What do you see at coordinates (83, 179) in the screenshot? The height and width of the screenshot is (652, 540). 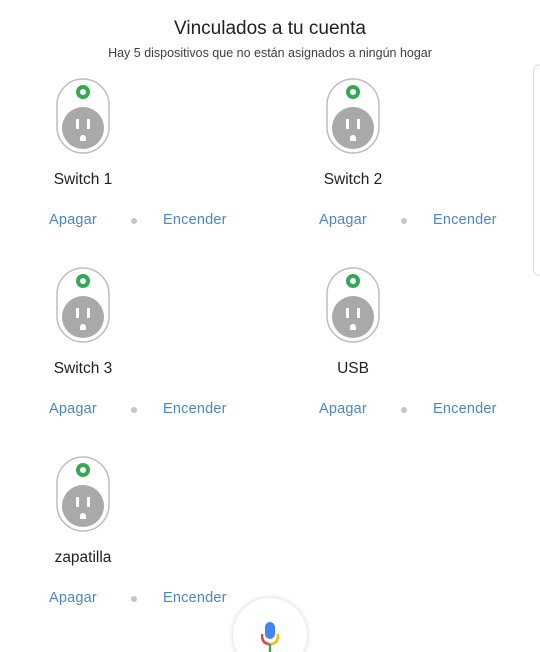 I see `device-name: Switch 1` at bounding box center [83, 179].